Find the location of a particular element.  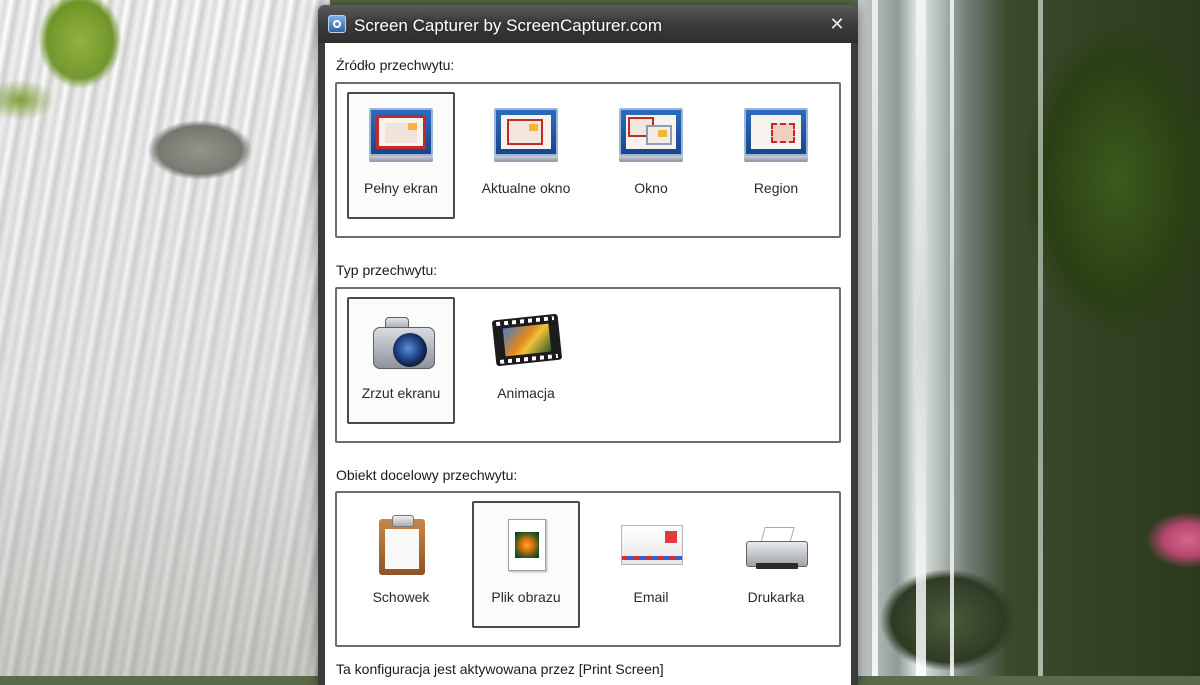

capture-type-label: Typ przechwytu: is located at coordinates (387, 270).